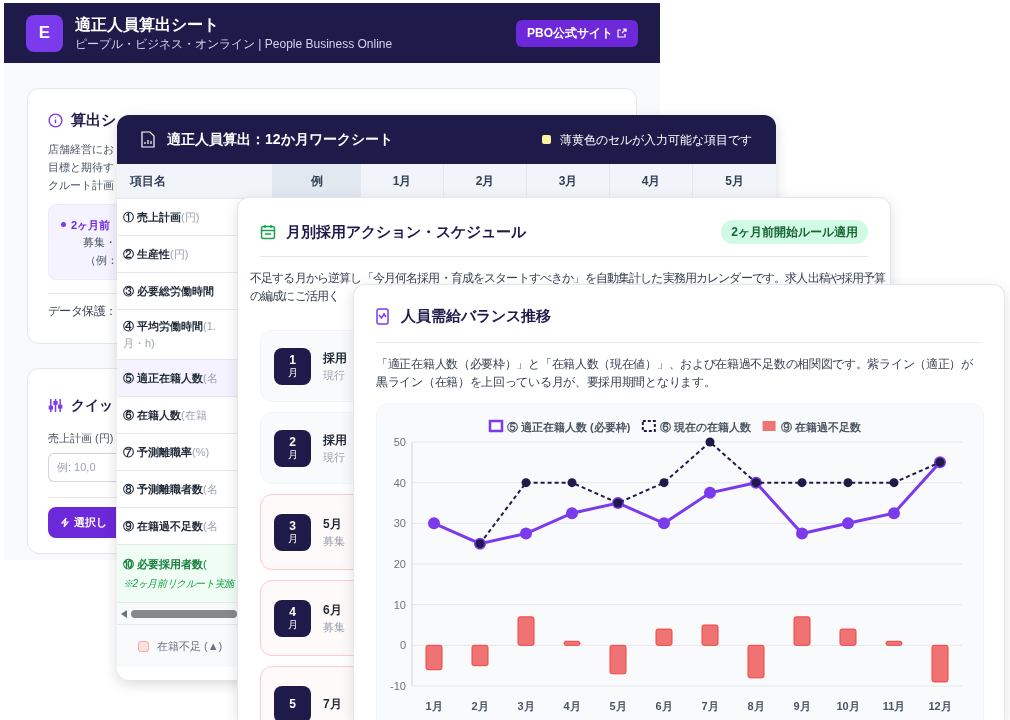 The width and height of the screenshot is (1010, 720). Describe the element at coordinates (292, 442) in the screenshot. I see `month-number: 2` at that location.